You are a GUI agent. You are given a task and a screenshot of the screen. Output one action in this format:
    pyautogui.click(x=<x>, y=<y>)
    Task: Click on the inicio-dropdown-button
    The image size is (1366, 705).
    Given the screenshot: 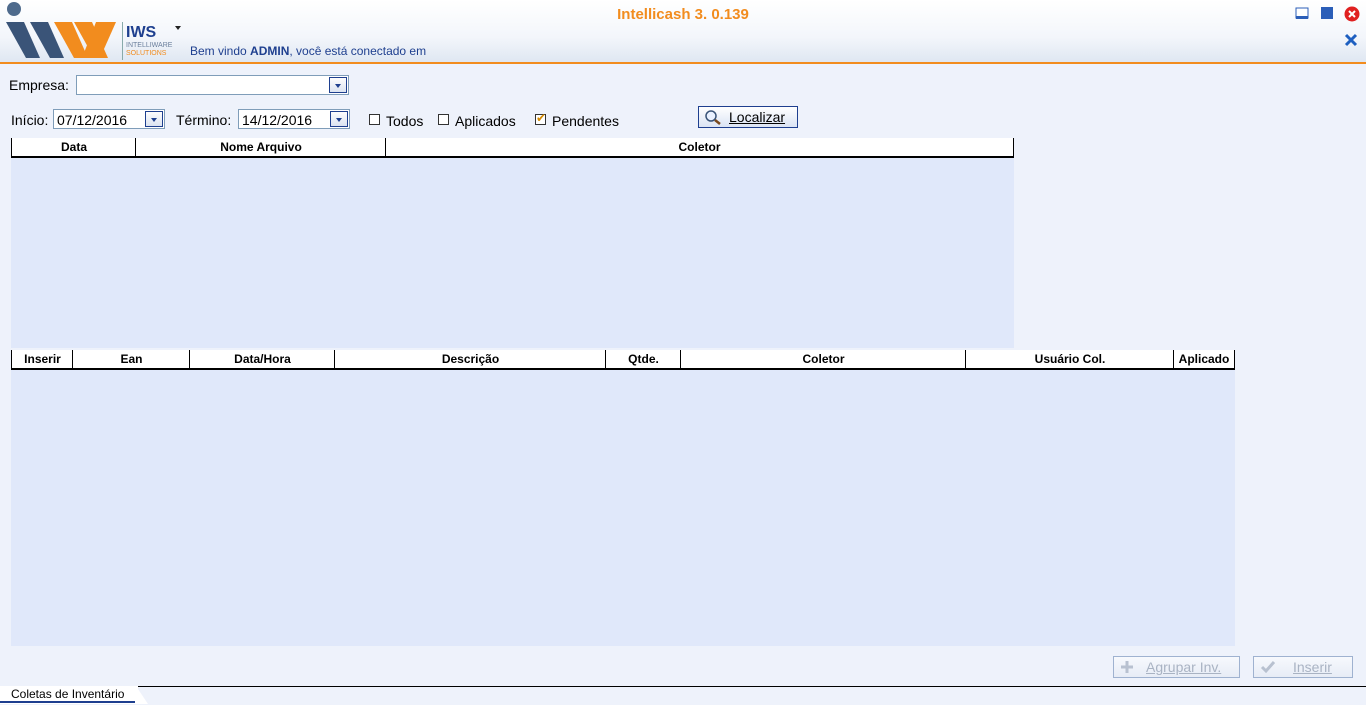 What is the action you would take?
    pyautogui.click(x=154, y=119)
    